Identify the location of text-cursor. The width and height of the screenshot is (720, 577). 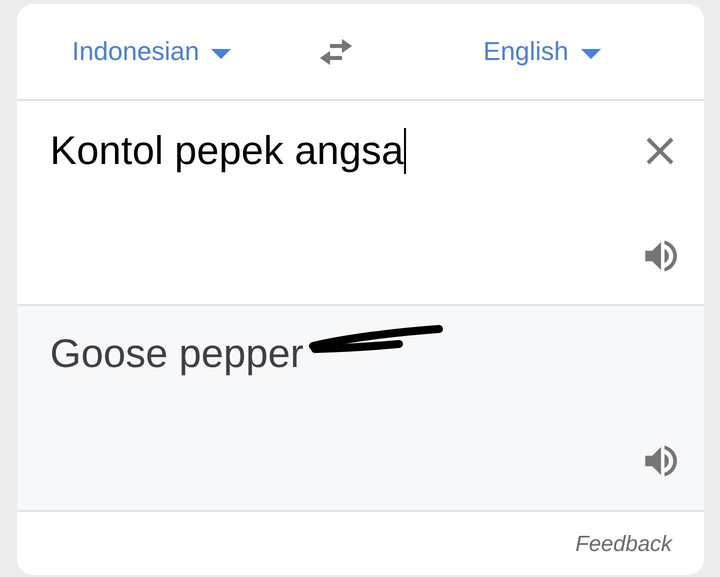
(405, 151).